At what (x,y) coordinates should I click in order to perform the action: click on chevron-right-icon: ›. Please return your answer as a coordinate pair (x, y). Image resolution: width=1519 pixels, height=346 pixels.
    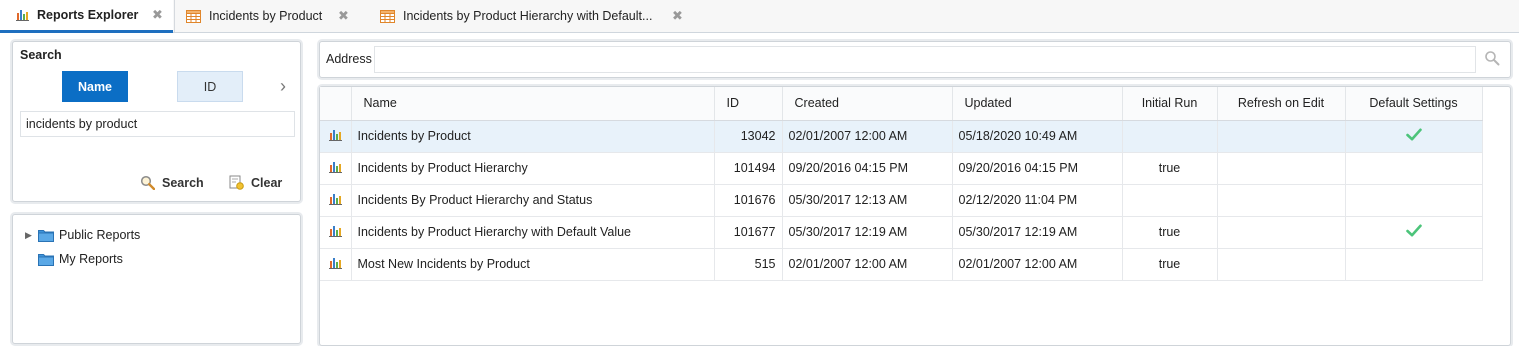
    Looking at the image, I should click on (283, 86).